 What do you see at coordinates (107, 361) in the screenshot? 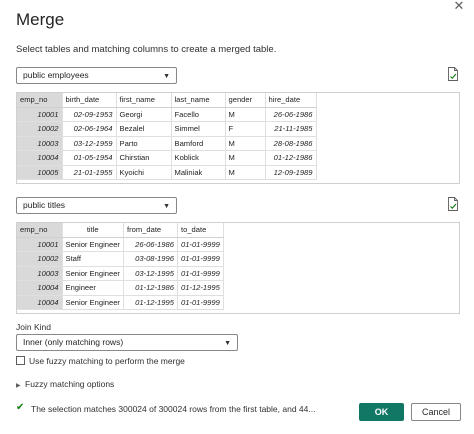
I see `fuzzy-matching-label: Use fuzzy matching to perform the merge` at bounding box center [107, 361].